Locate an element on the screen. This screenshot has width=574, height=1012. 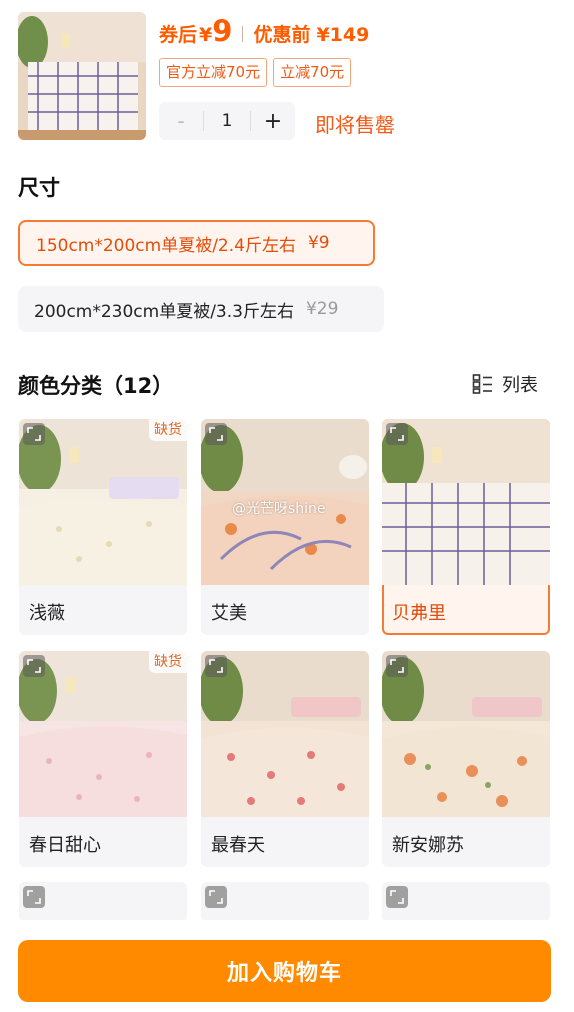
stock-hint: 即将售罄 is located at coordinates (355, 125).